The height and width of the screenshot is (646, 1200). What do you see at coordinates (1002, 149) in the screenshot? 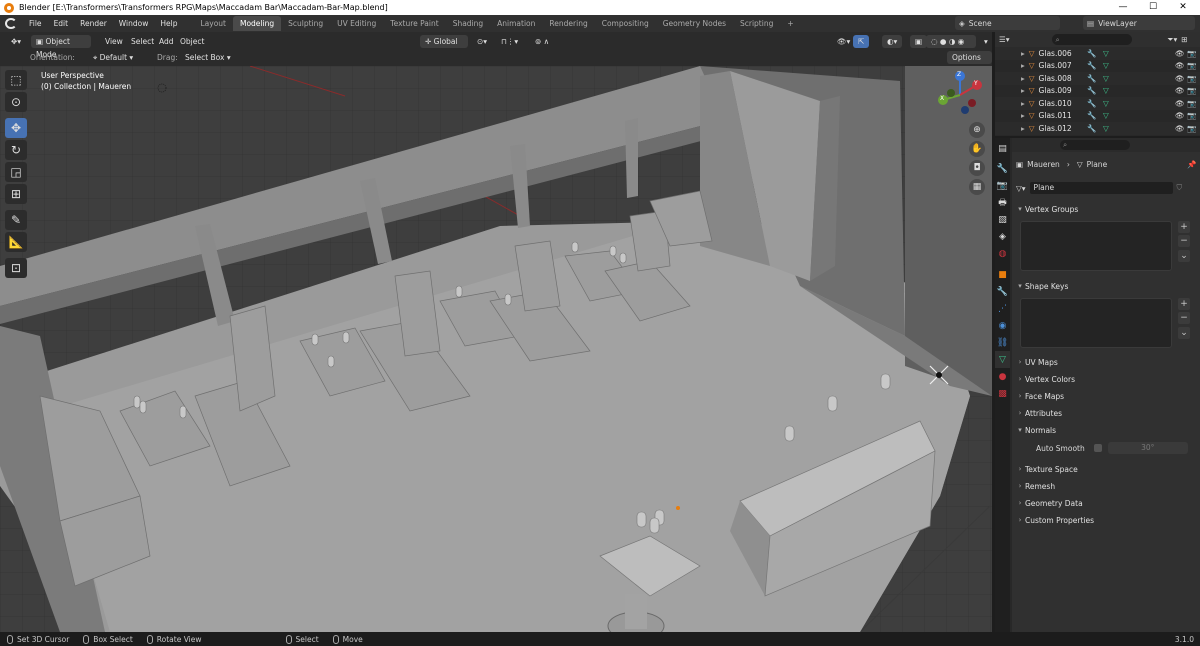
I see `props-editor-type-icon: ▤` at bounding box center [1002, 149].